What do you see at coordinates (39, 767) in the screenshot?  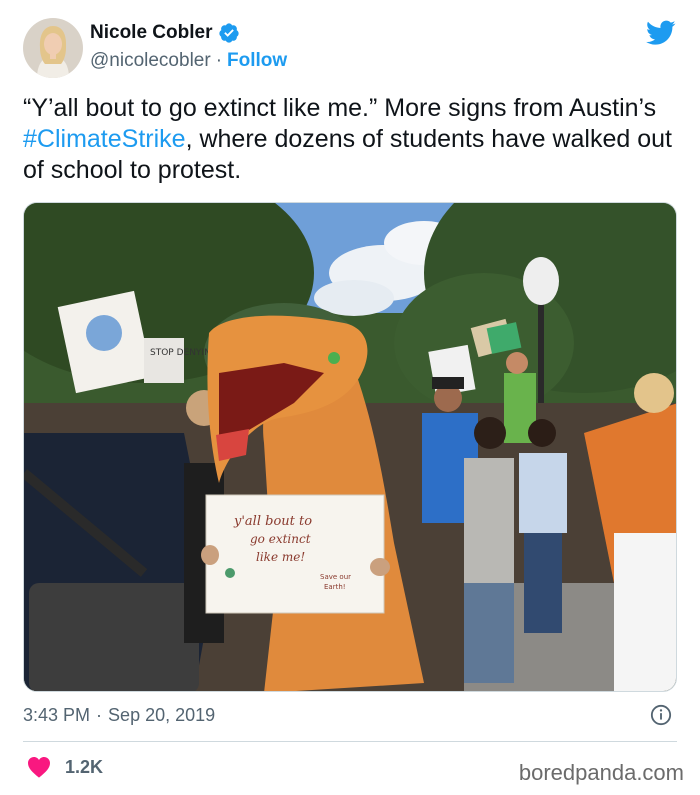 I see `heart-icon` at bounding box center [39, 767].